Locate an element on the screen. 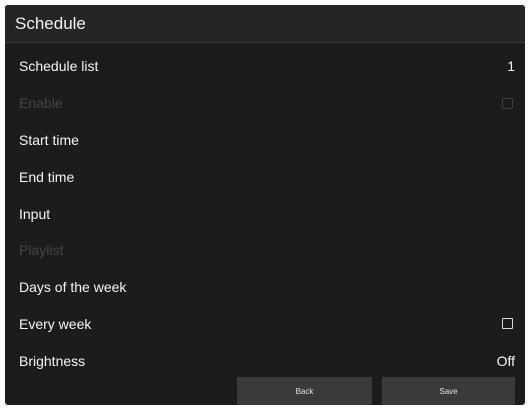  days-of-week-label: Days of the week is located at coordinates (73, 287).